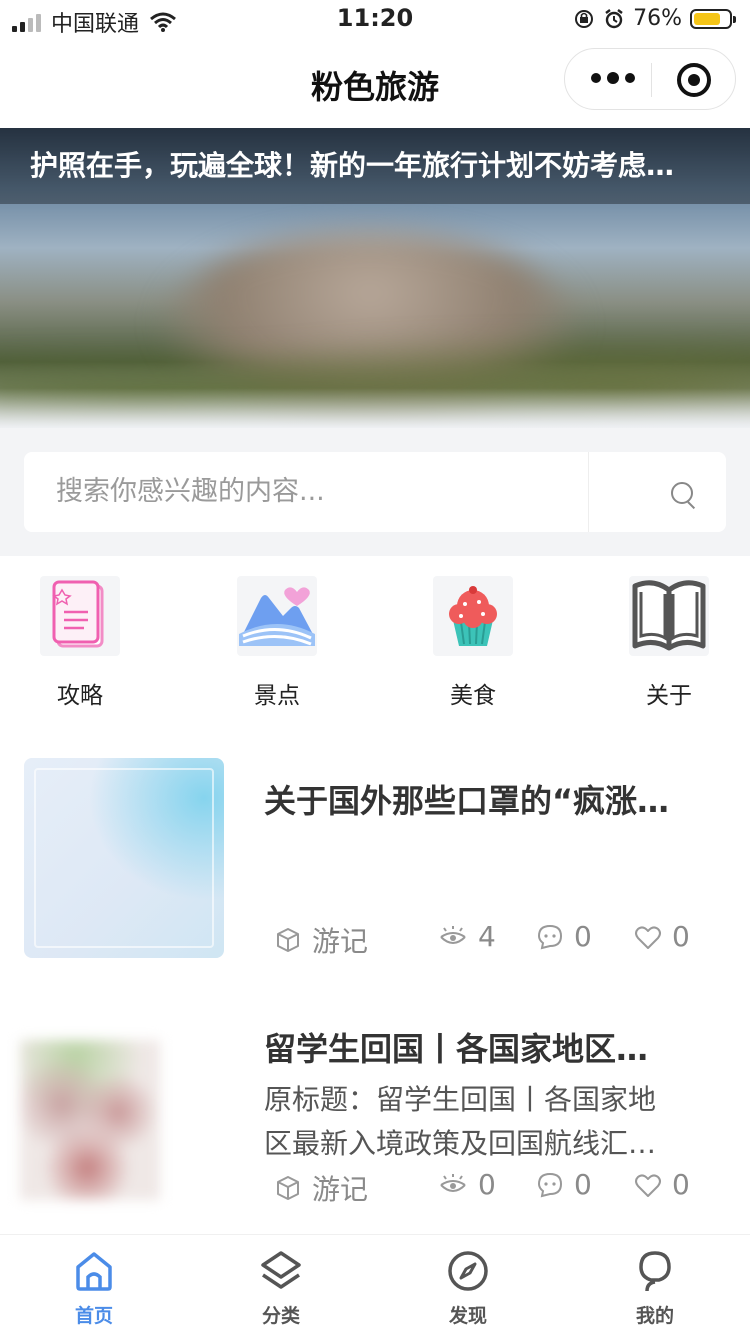  What do you see at coordinates (277, 616) in the screenshot?
I see `scenery-icon` at bounding box center [277, 616].